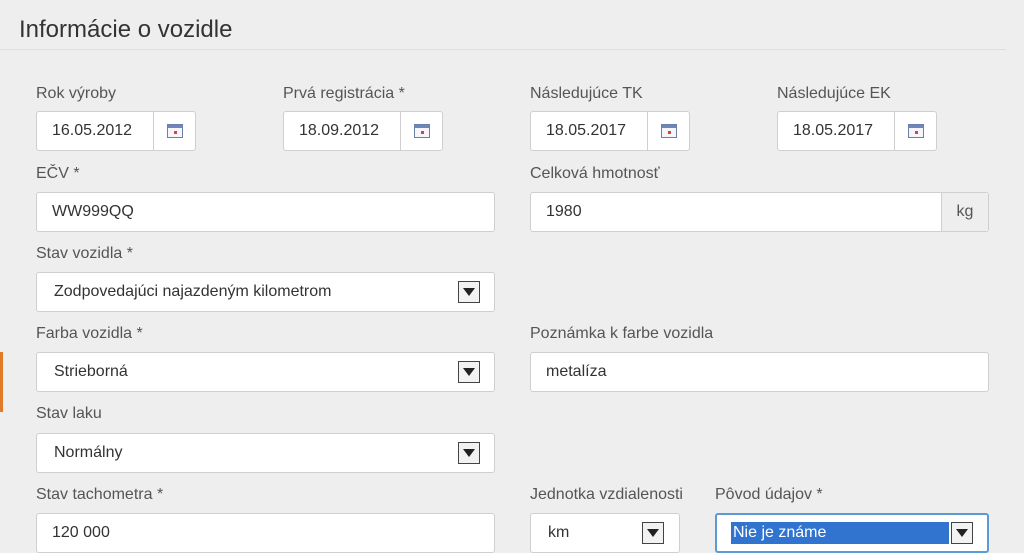 The image size is (1024, 553). I want to click on left-accent-bar, so click(1, 382).